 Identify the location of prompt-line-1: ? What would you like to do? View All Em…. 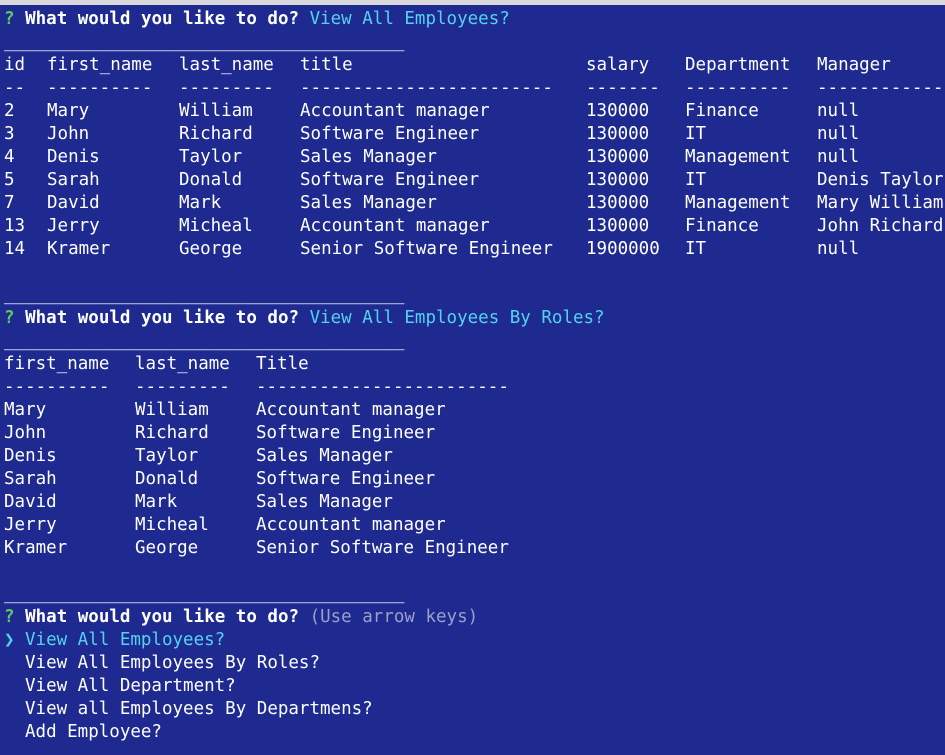
(257, 19).